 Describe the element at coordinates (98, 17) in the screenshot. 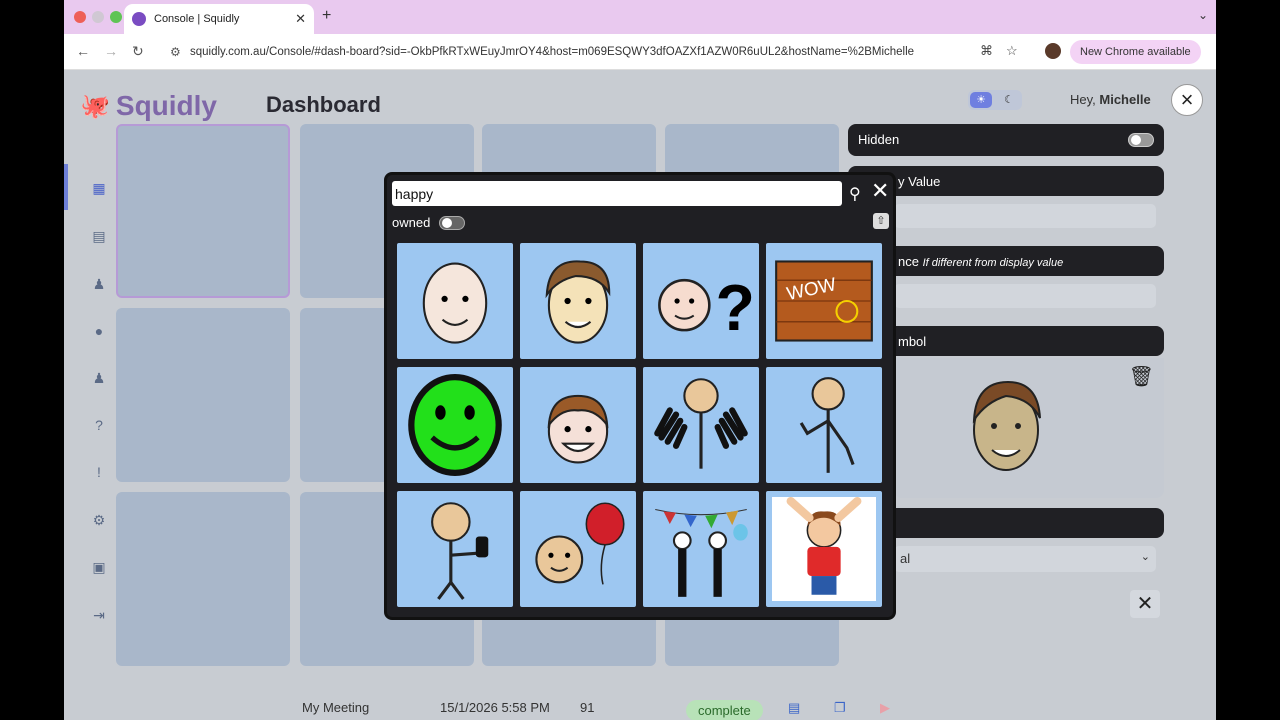

I see `minimize-window-icon` at that location.